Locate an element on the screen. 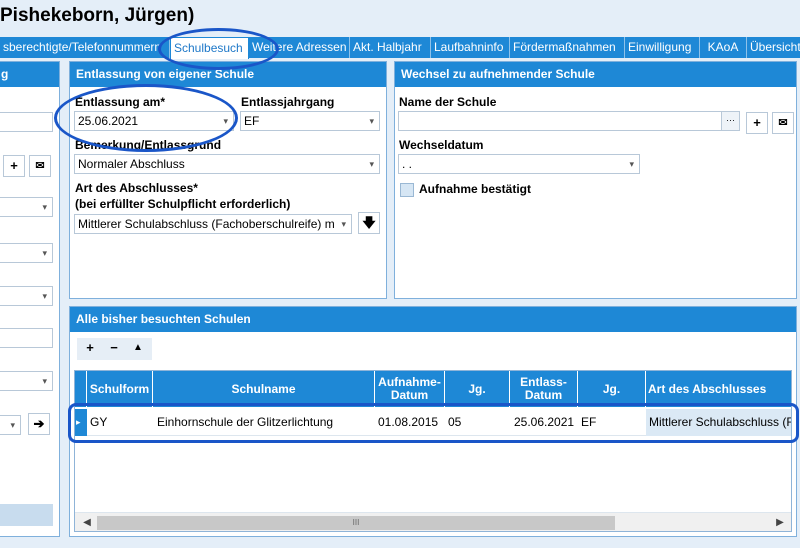  wechseldatum-field: . . ▾ is located at coordinates (519, 164).